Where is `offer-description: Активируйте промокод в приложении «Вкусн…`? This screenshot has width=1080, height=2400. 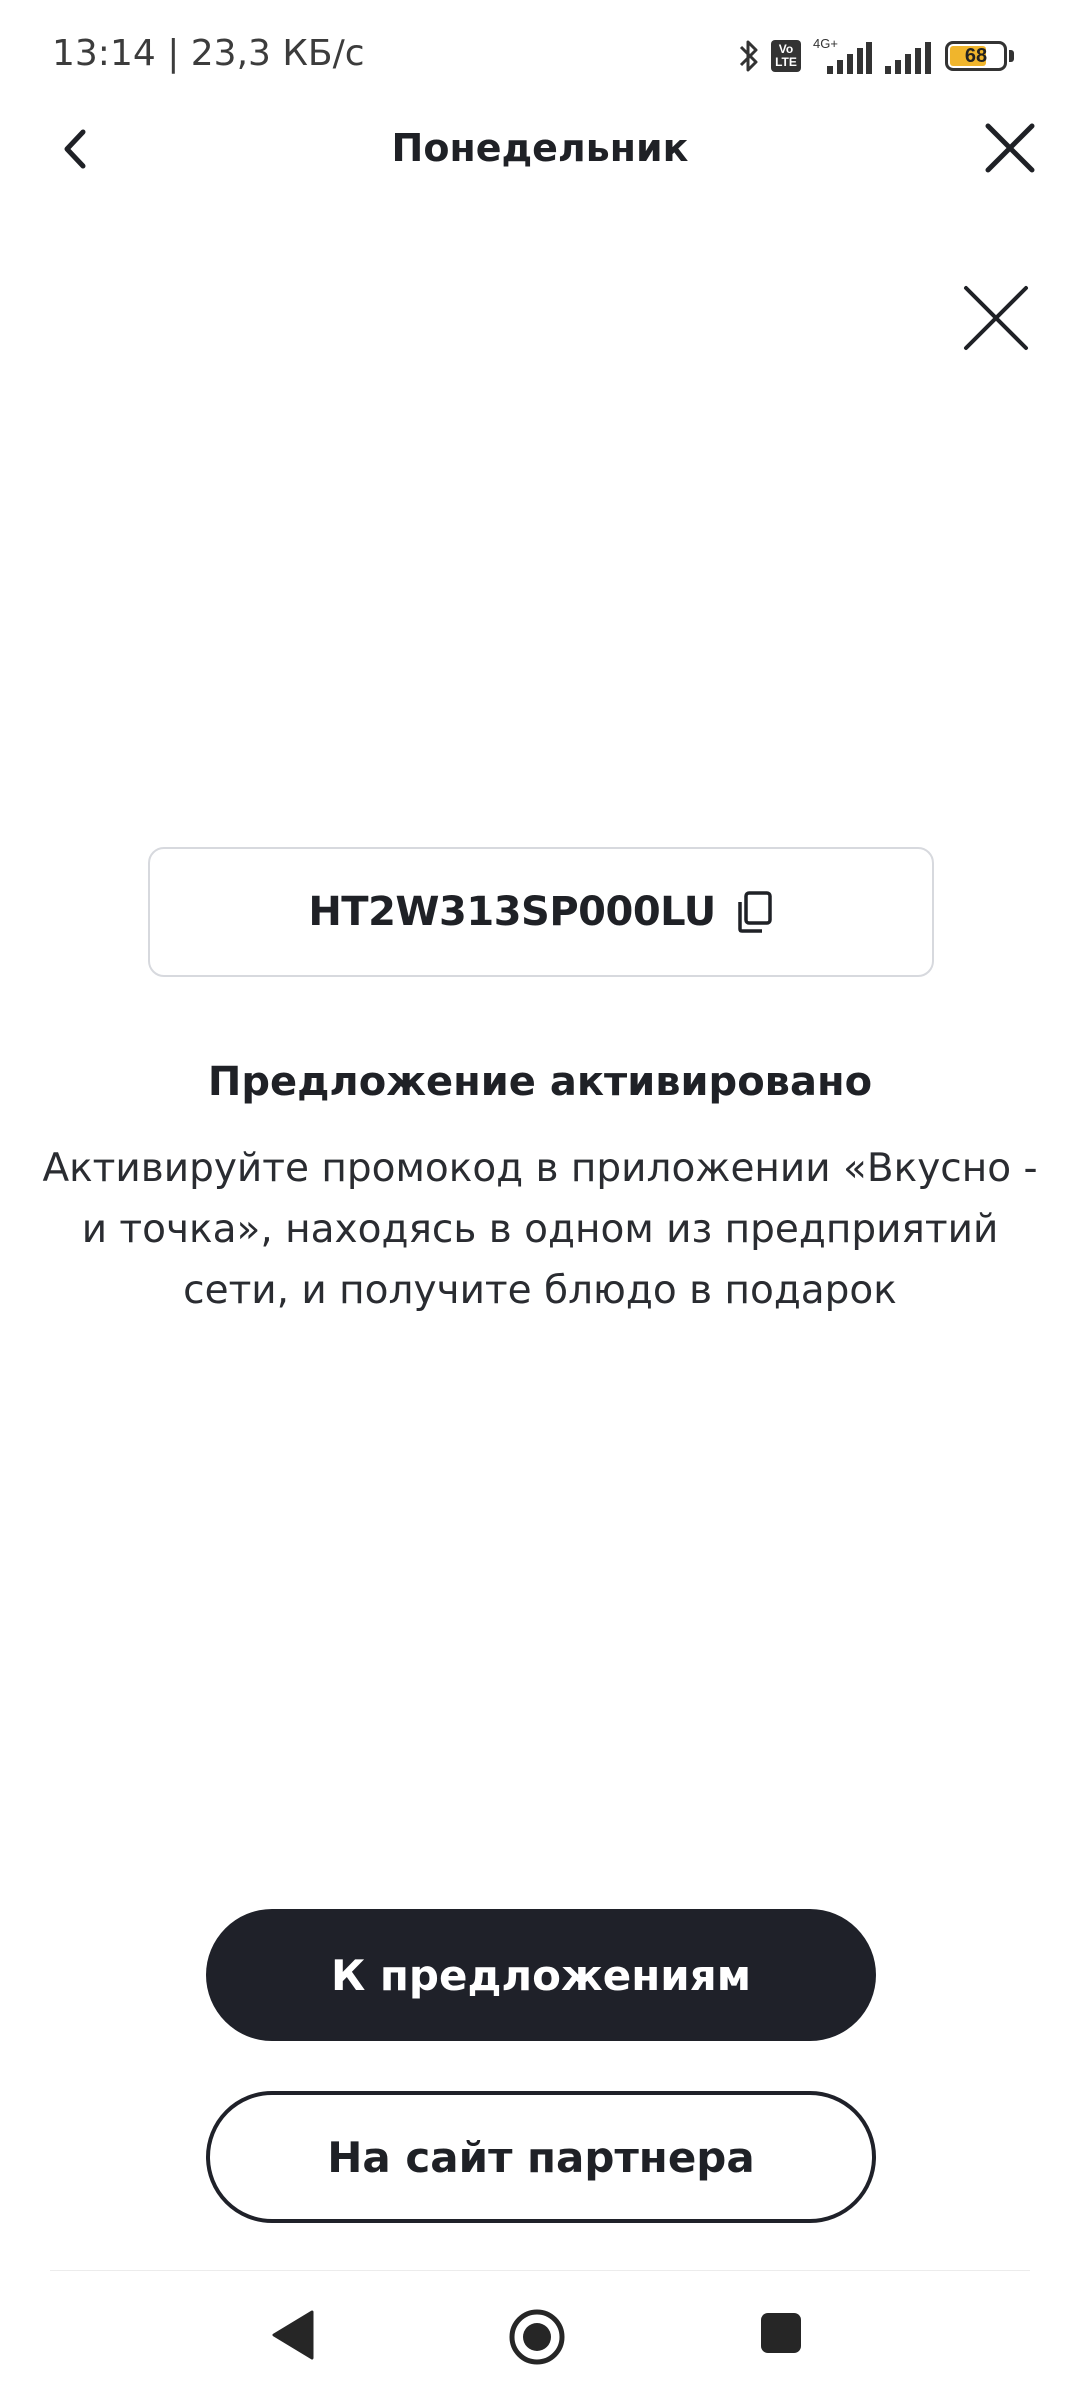 offer-description: Активируйте промокод в приложении «Вкусн… is located at coordinates (540, 1229).